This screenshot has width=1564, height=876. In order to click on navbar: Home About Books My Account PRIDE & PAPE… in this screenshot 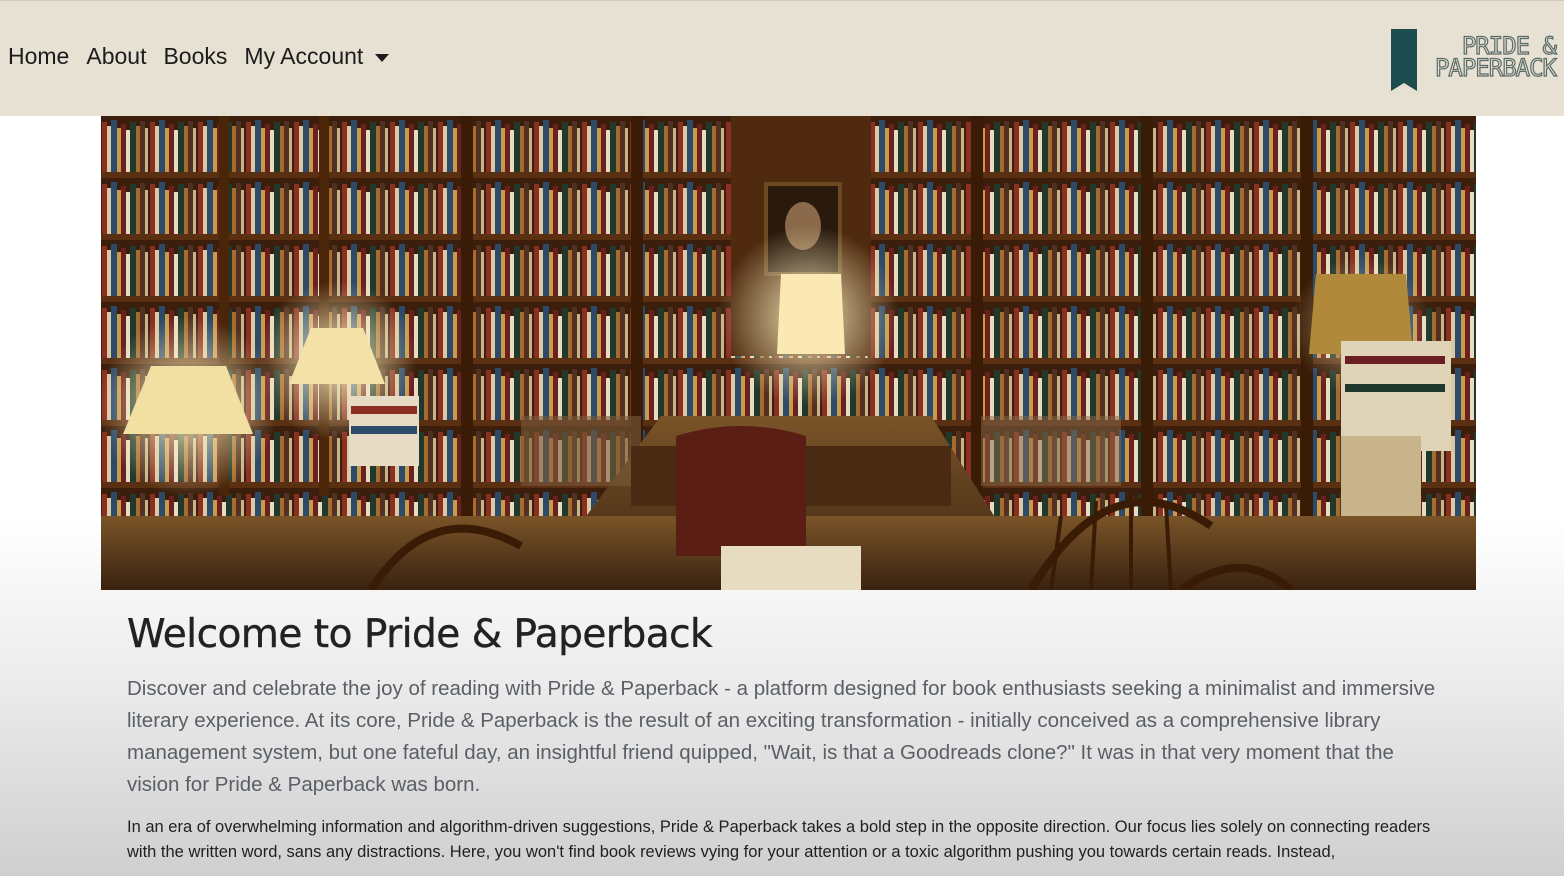, I will do `click(782, 58)`.